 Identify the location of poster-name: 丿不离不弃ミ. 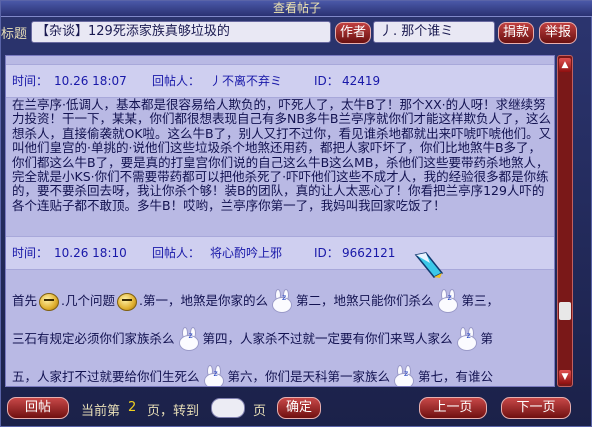
(246, 81).